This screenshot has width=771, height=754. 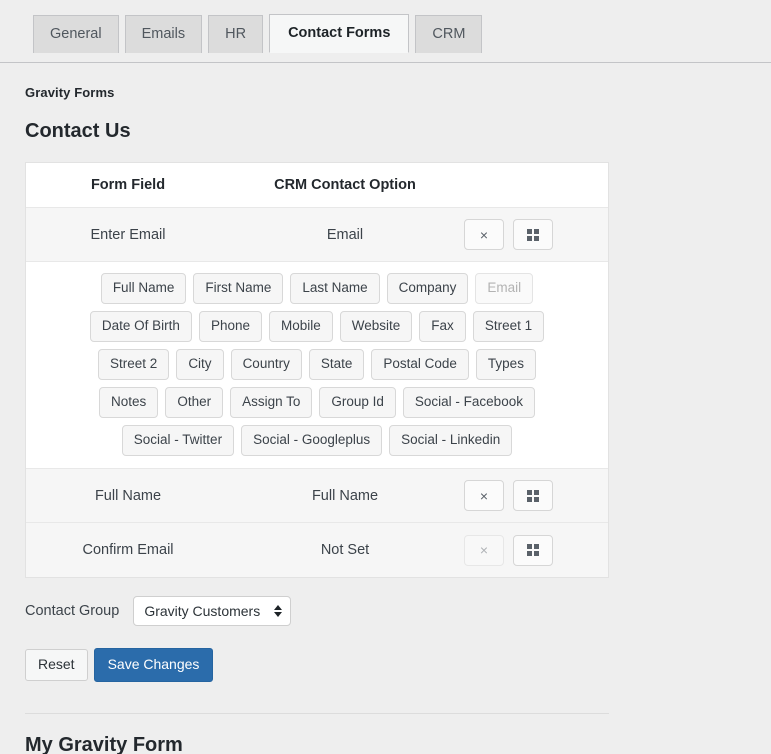 I want to click on field-option-street-1: Street 1, so click(x=508, y=326).